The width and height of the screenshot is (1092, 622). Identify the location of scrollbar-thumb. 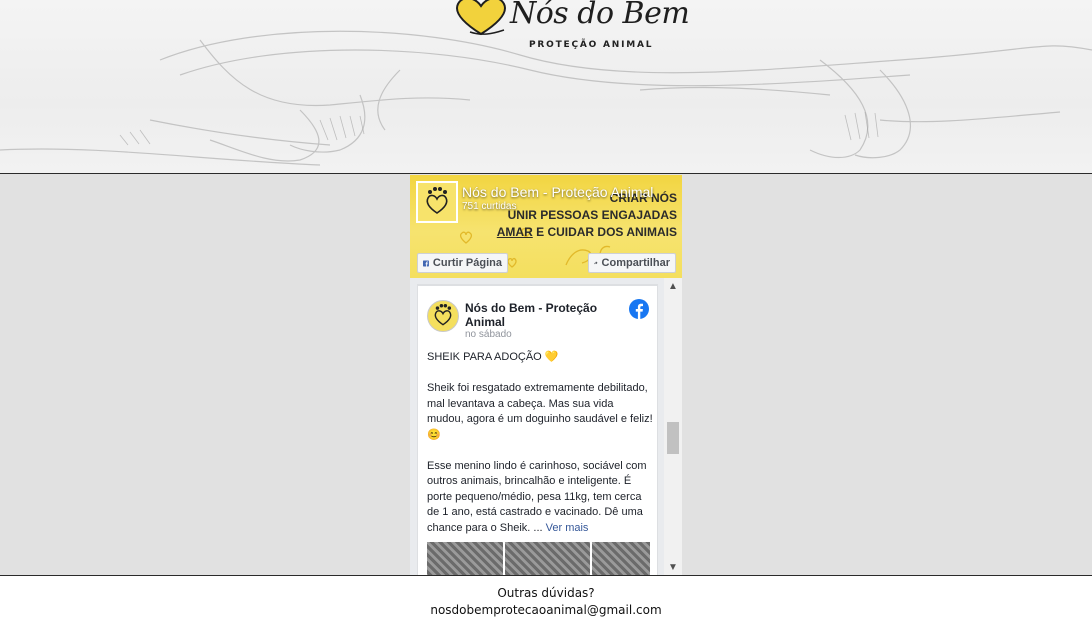
(673, 438).